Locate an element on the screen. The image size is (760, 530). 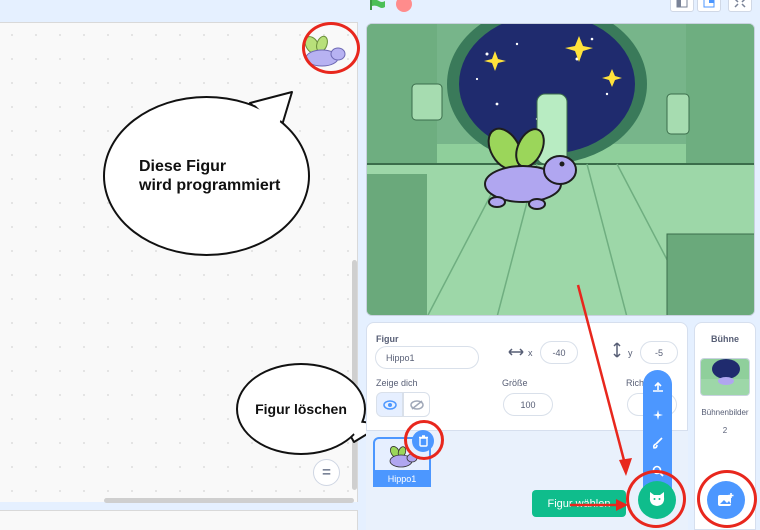
y-arrows-icon is located at coordinates (617, 350).